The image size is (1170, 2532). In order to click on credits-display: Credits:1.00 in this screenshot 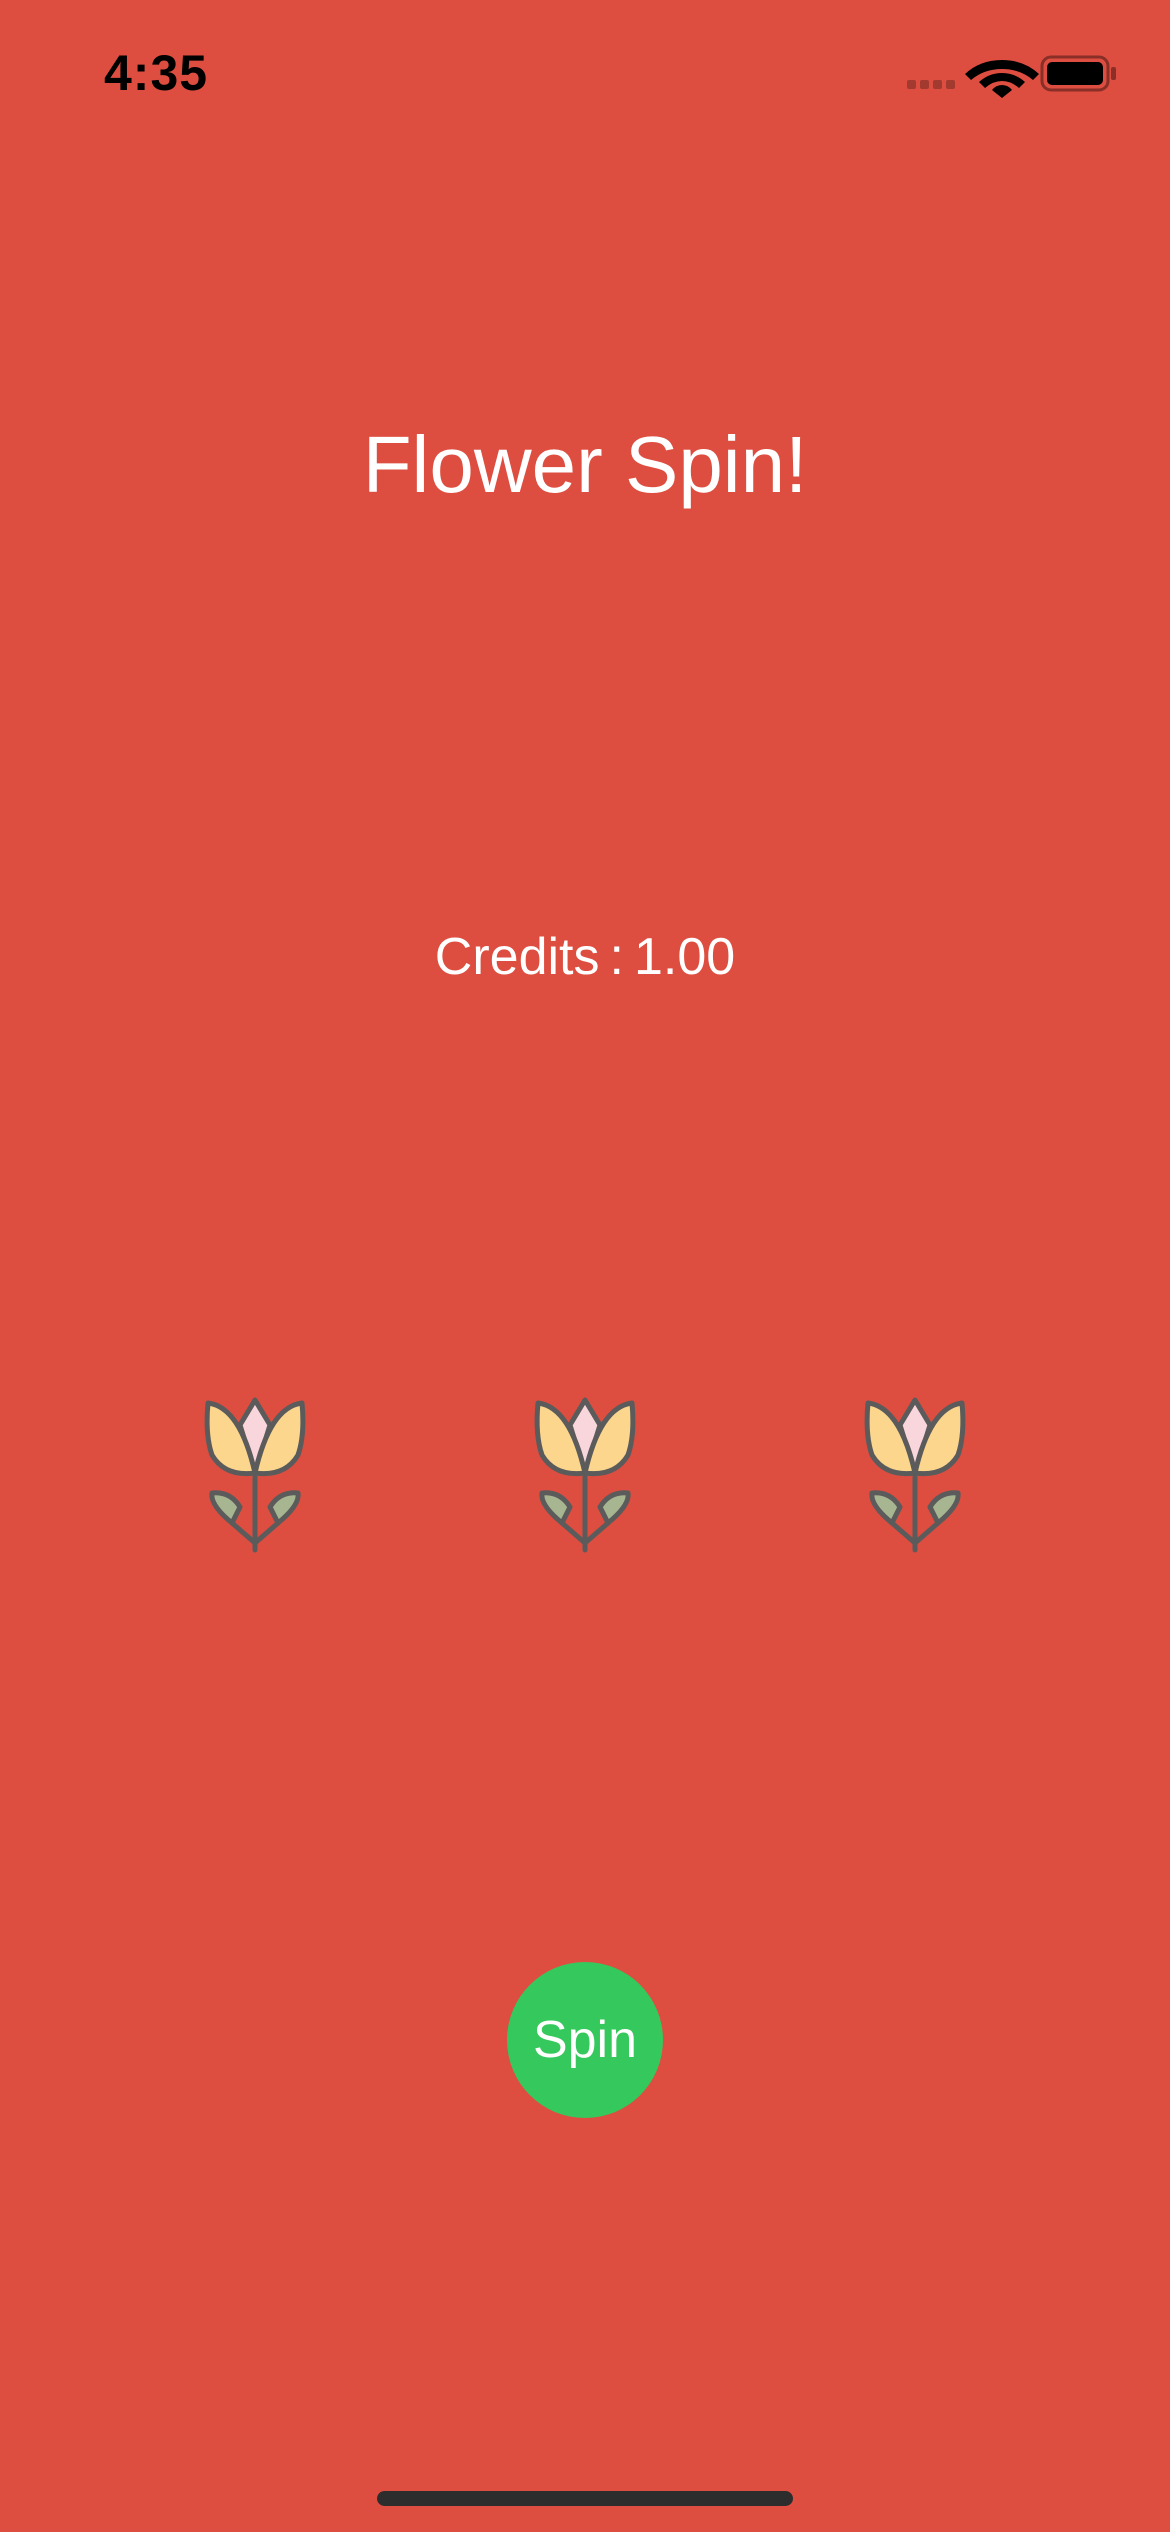, I will do `click(585, 957)`.